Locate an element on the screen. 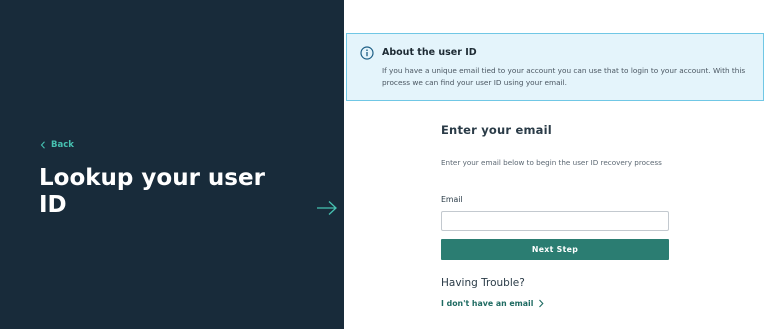 This screenshot has width=768, height=329. chevron-right-icon is located at coordinates (541, 303).